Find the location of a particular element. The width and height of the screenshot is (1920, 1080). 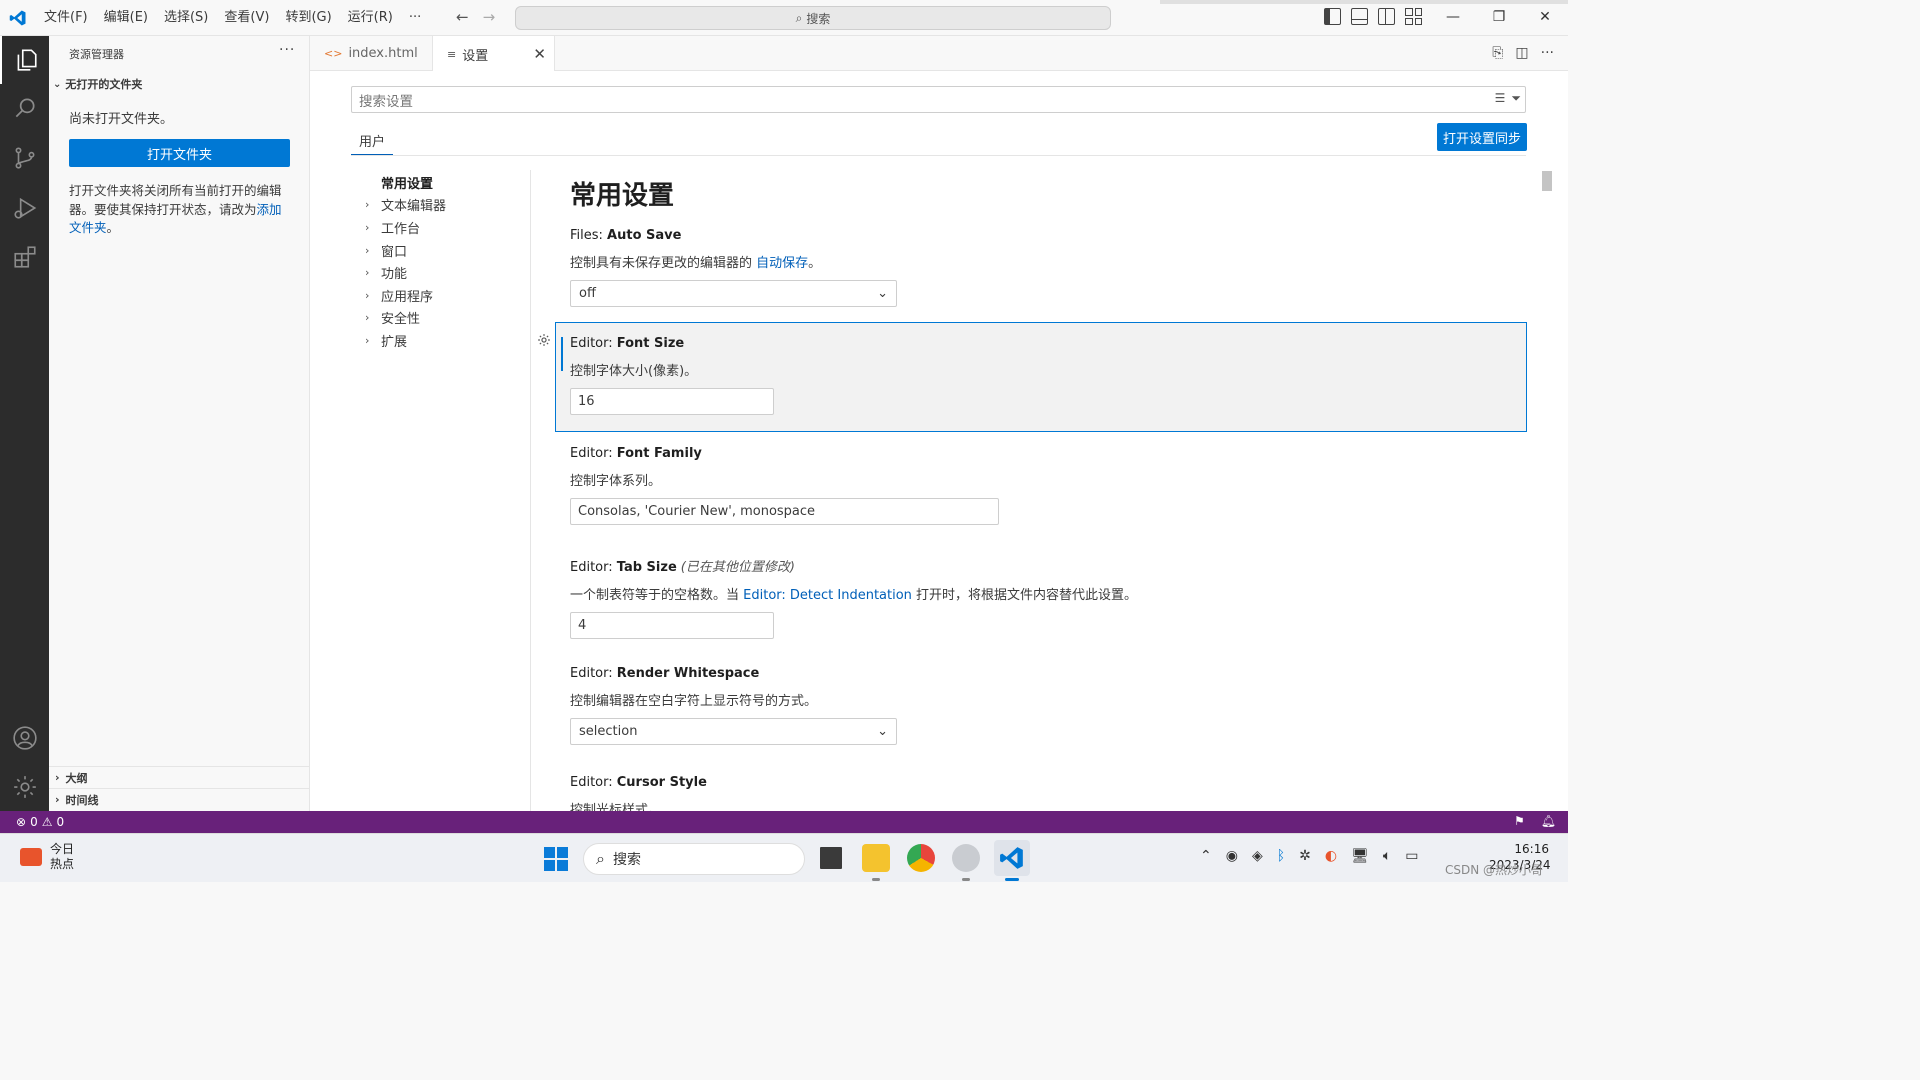

toggle-secondary-sidebar-icon is located at coordinates (1386, 16).